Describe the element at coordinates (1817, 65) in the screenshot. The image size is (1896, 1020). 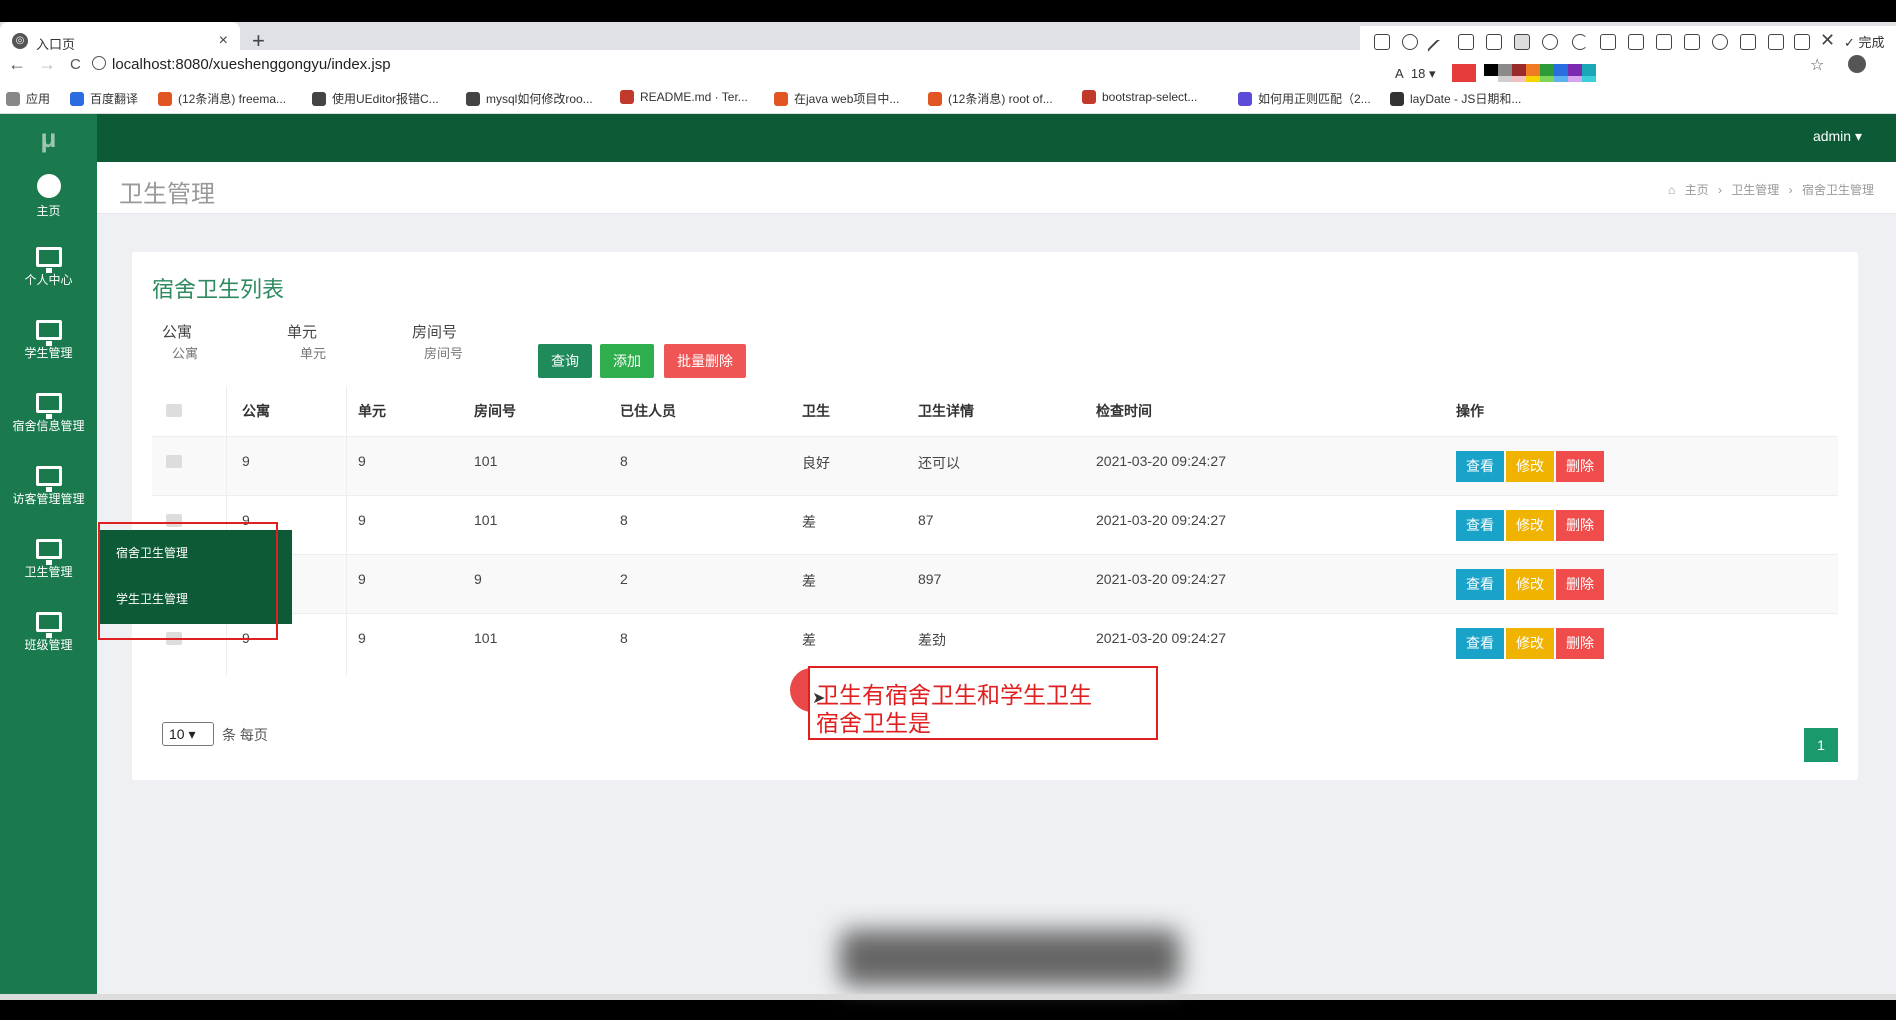
I see `star-icon: ☆` at that location.